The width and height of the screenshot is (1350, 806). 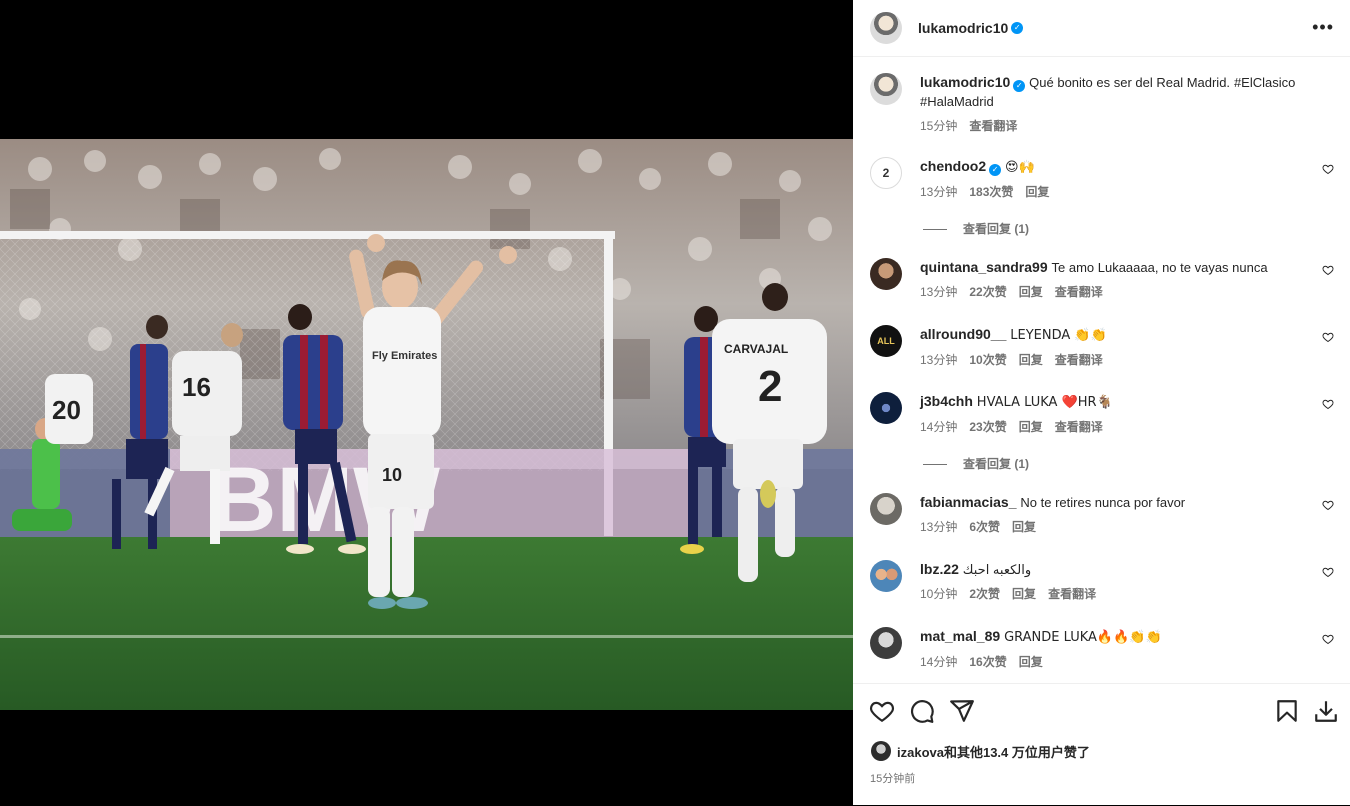 What do you see at coordinates (984, 527) in the screenshot?
I see `comment-likes: 6次赞` at bounding box center [984, 527].